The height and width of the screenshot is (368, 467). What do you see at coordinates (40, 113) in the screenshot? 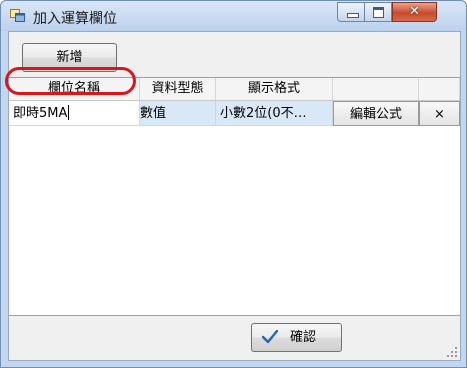
I see `field-name-value: 即時5MA` at bounding box center [40, 113].